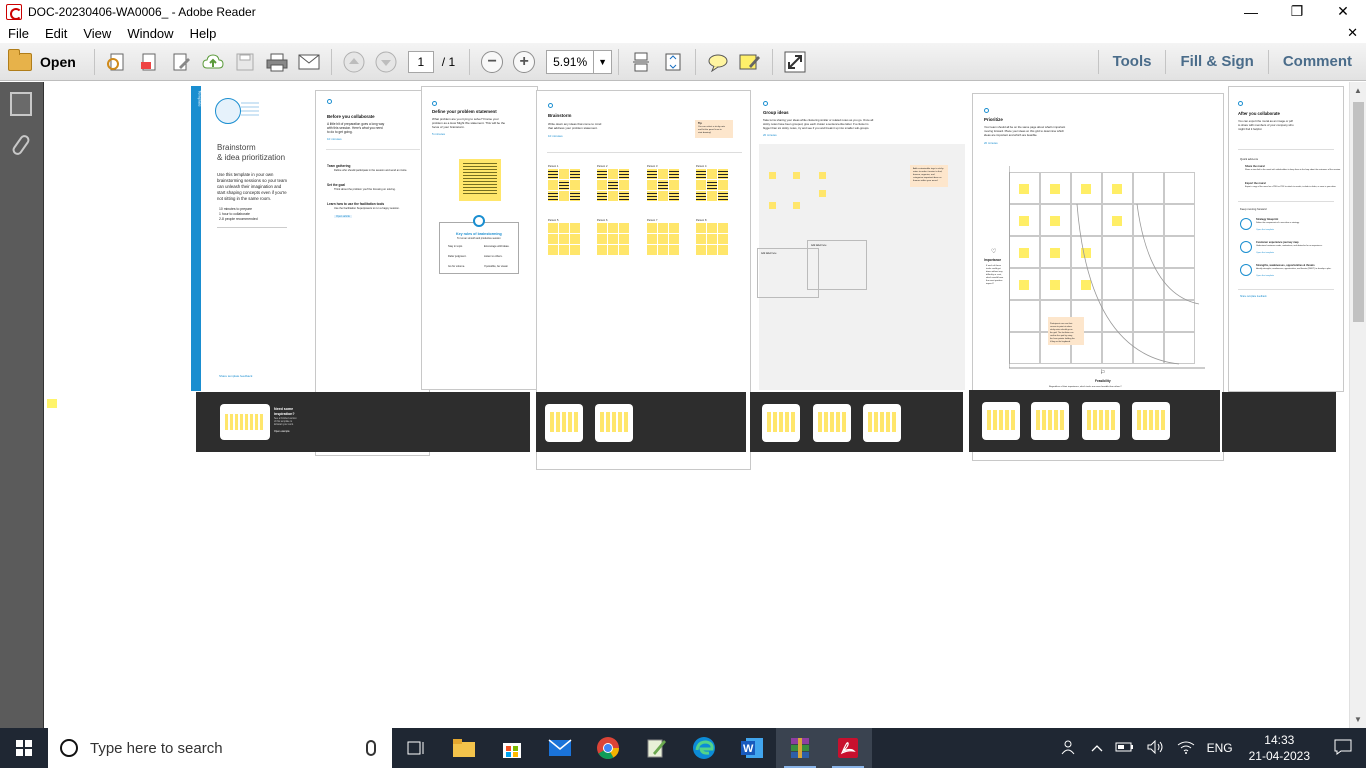  Describe the element at coordinates (1186, 748) in the screenshot. I see `wifi-icon` at that location.